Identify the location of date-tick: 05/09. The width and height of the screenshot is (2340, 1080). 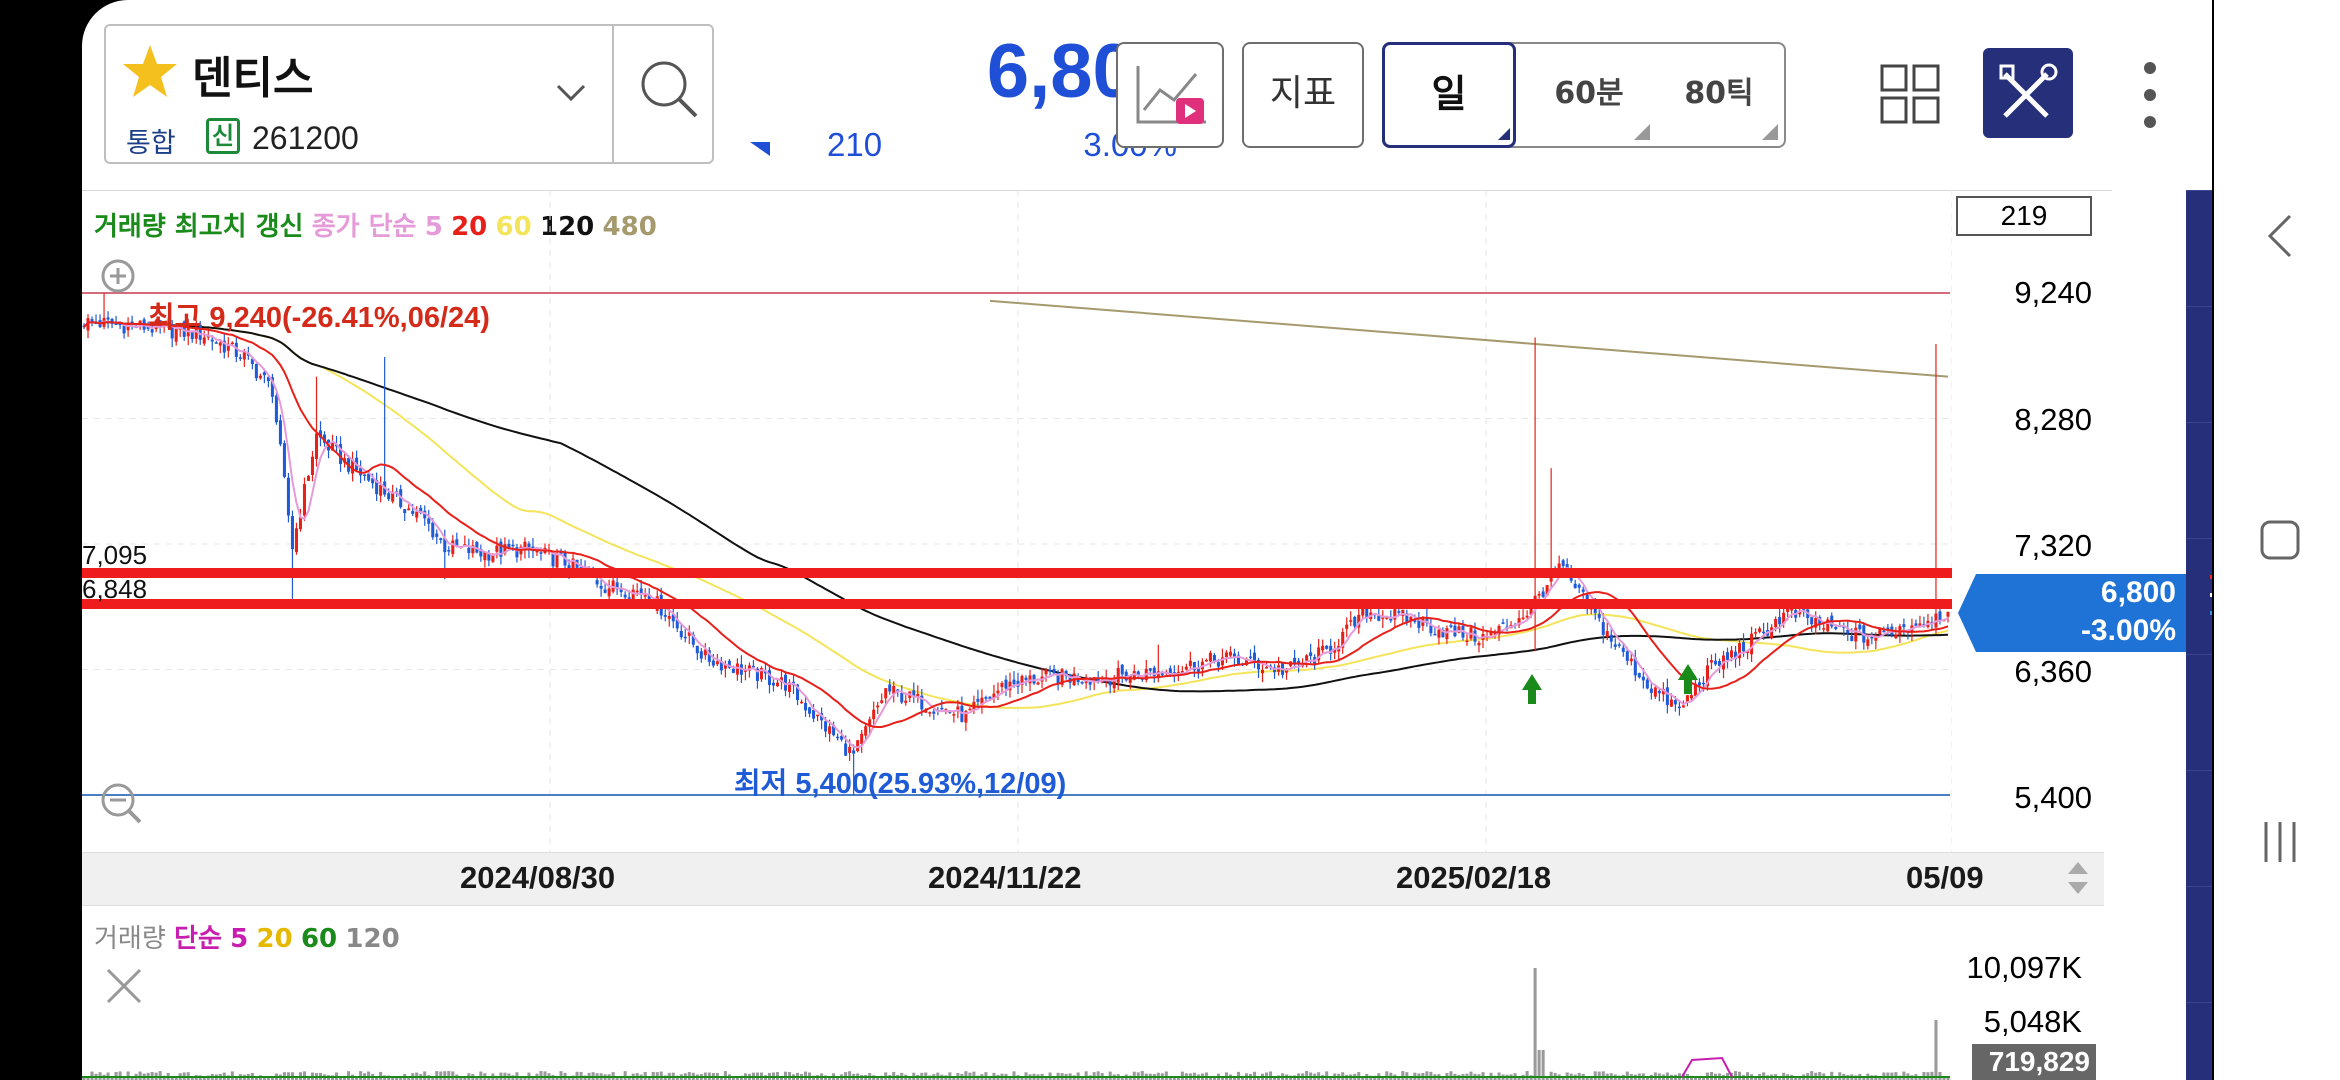
(1945, 877).